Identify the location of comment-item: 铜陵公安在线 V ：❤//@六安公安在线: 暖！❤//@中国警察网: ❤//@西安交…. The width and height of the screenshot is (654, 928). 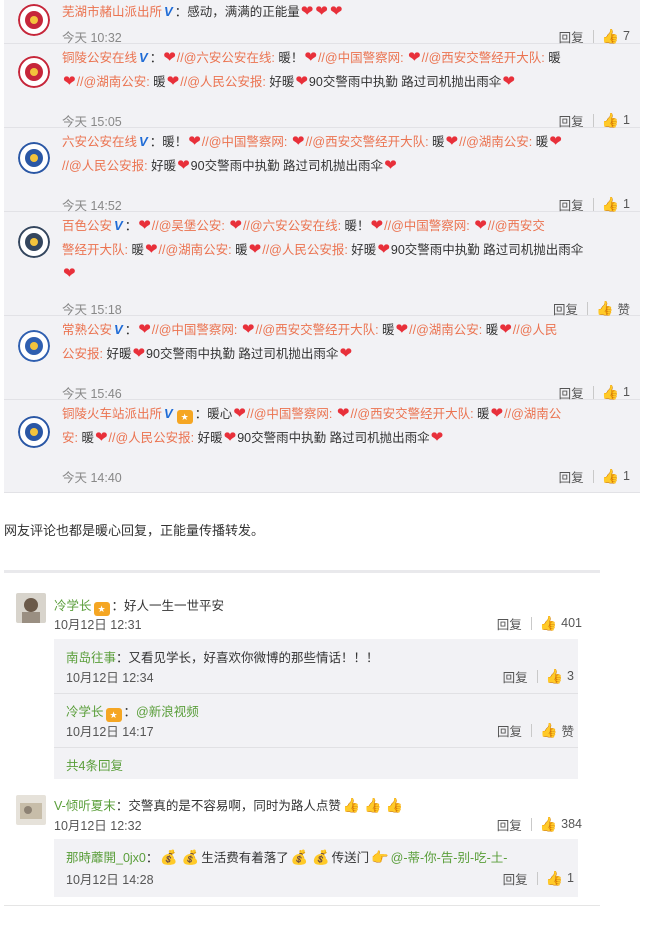
(322, 87).